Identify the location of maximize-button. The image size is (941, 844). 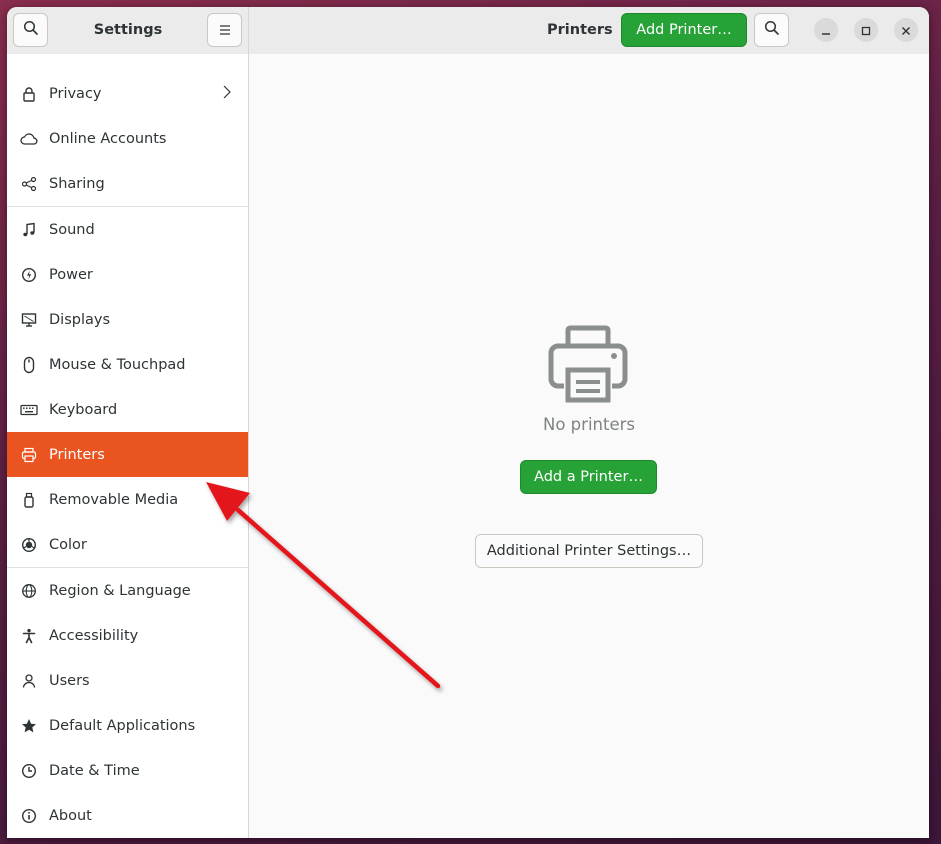
(866, 30).